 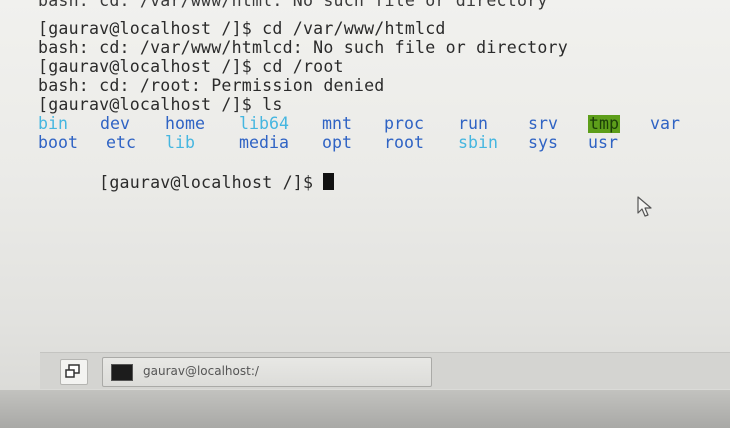 What do you see at coordinates (267, 372) in the screenshot?
I see `taskbar-window-button-terminal: gaurav@localhost:/` at bounding box center [267, 372].